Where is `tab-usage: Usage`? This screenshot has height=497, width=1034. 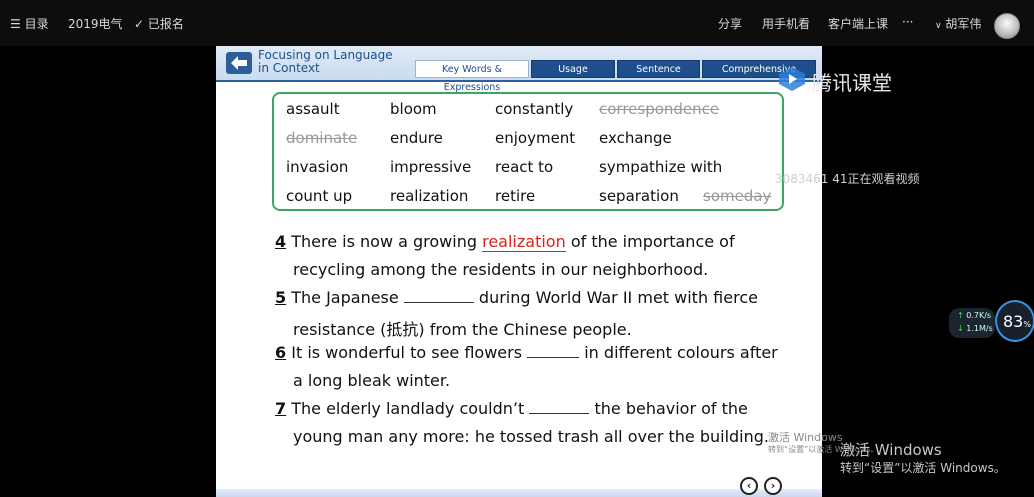
tab-usage: Usage is located at coordinates (573, 69).